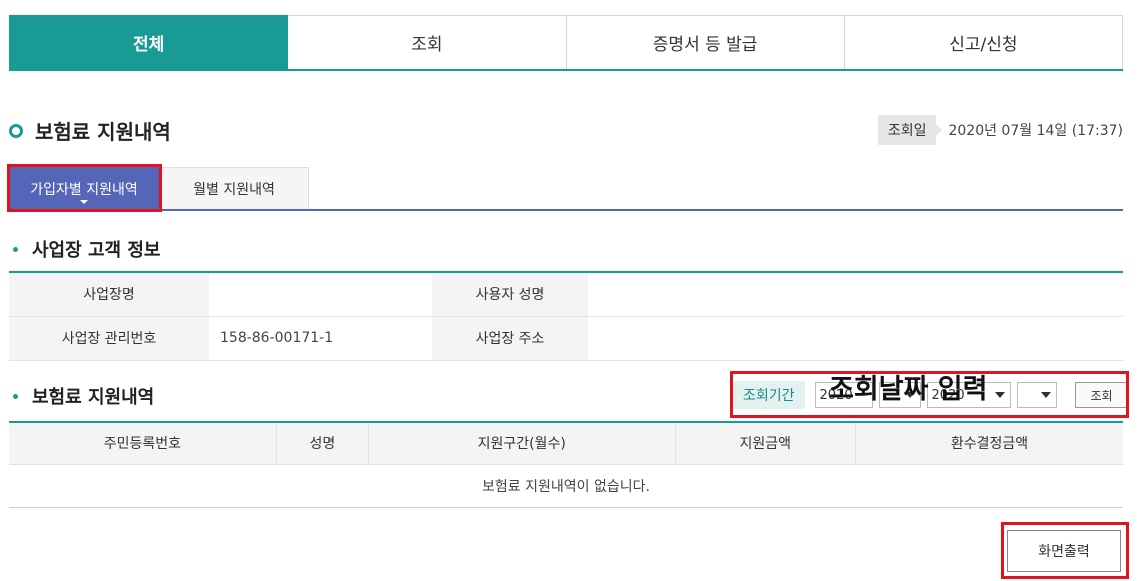  I want to click on empty-message: 보험료 지원내역이 없습니다., so click(566, 485).